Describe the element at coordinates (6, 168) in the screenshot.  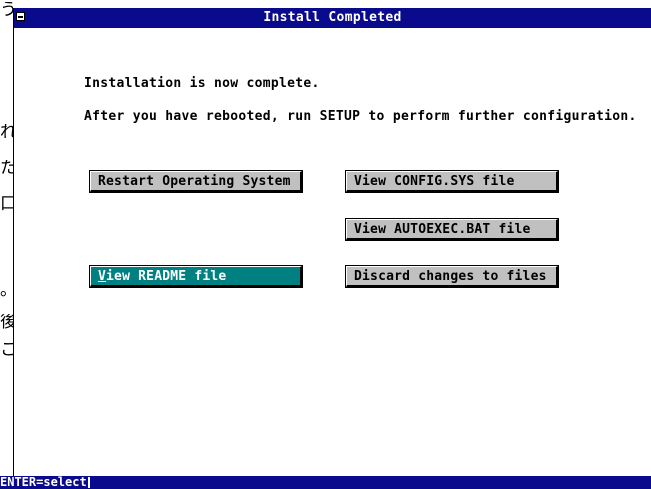
I see `background-text-fragment: た` at that location.